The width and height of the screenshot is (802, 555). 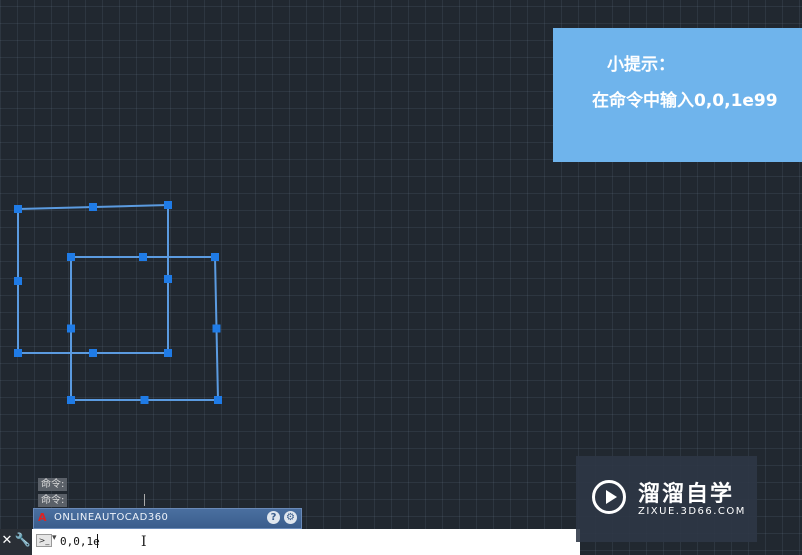 I want to click on watermark-name: 溜溜自学, so click(x=686, y=494).